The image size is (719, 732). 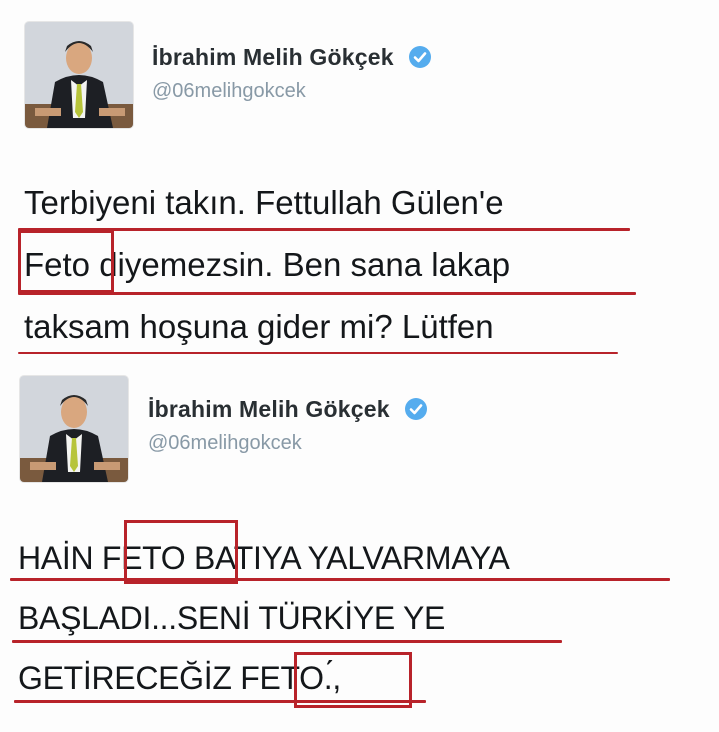 What do you see at coordinates (225, 443) in the screenshot?
I see `author-handle: @06melihgokcek` at bounding box center [225, 443].